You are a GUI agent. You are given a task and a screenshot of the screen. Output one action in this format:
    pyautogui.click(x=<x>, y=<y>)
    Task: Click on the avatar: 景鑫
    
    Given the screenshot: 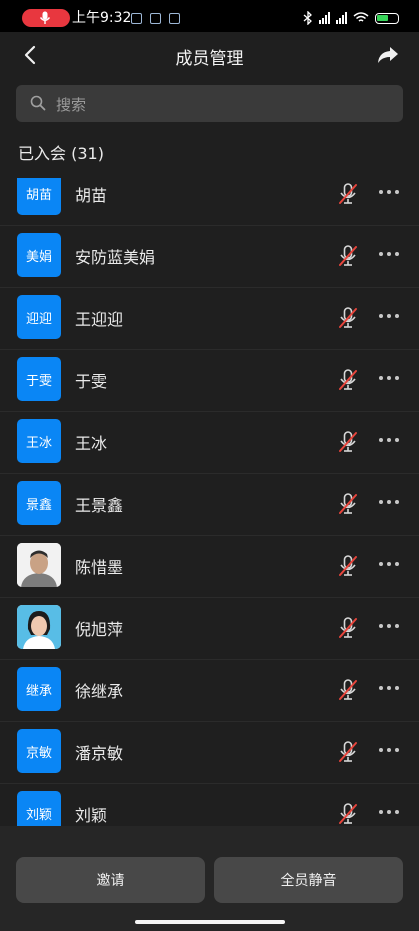 What is the action you would take?
    pyautogui.click(x=39, y=503)
    